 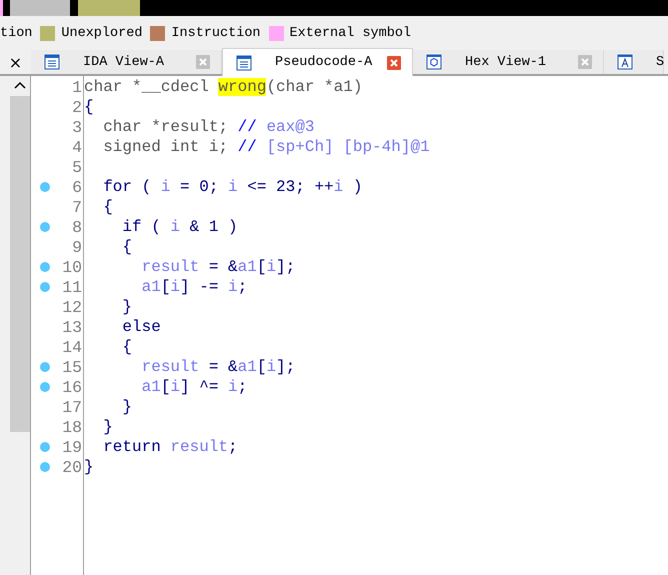 What do you see at coordinates (77, 87) in the screenshot?
I see `line-number: 1` at bounding box center [77, 87].